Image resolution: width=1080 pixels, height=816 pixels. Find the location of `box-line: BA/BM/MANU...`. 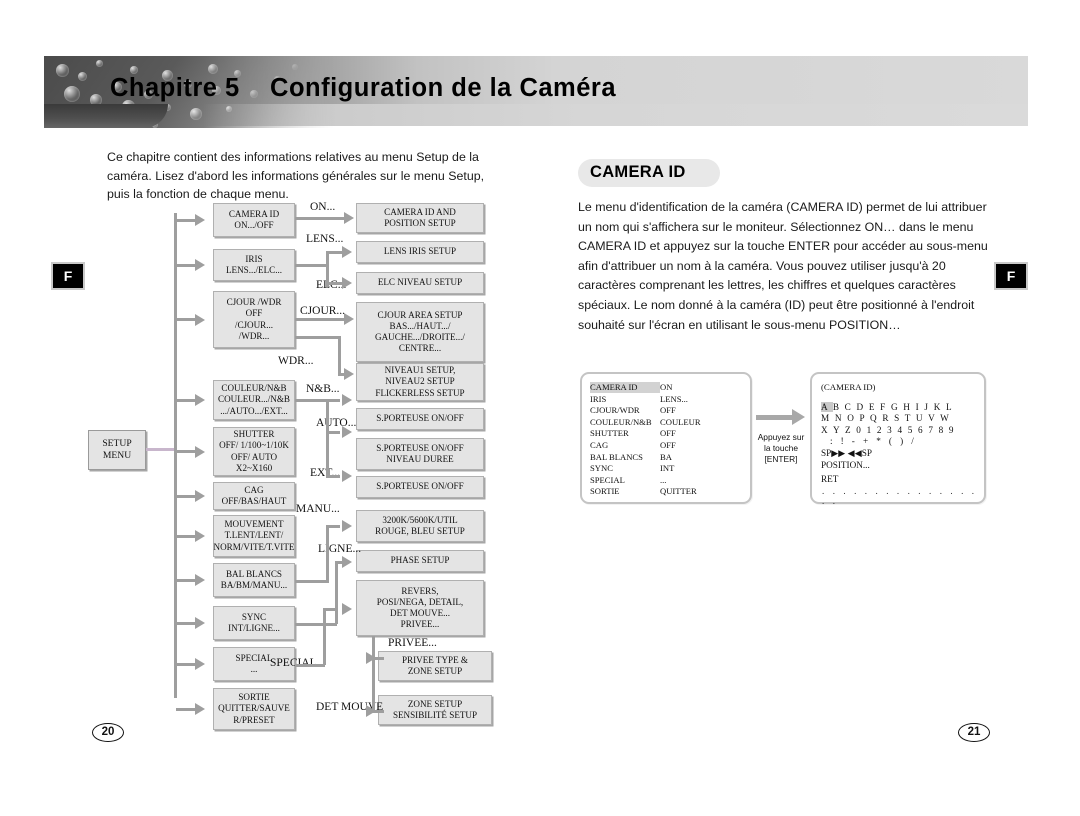

box-line: BA/BM/MANU... is located at coordinates (254, 585).